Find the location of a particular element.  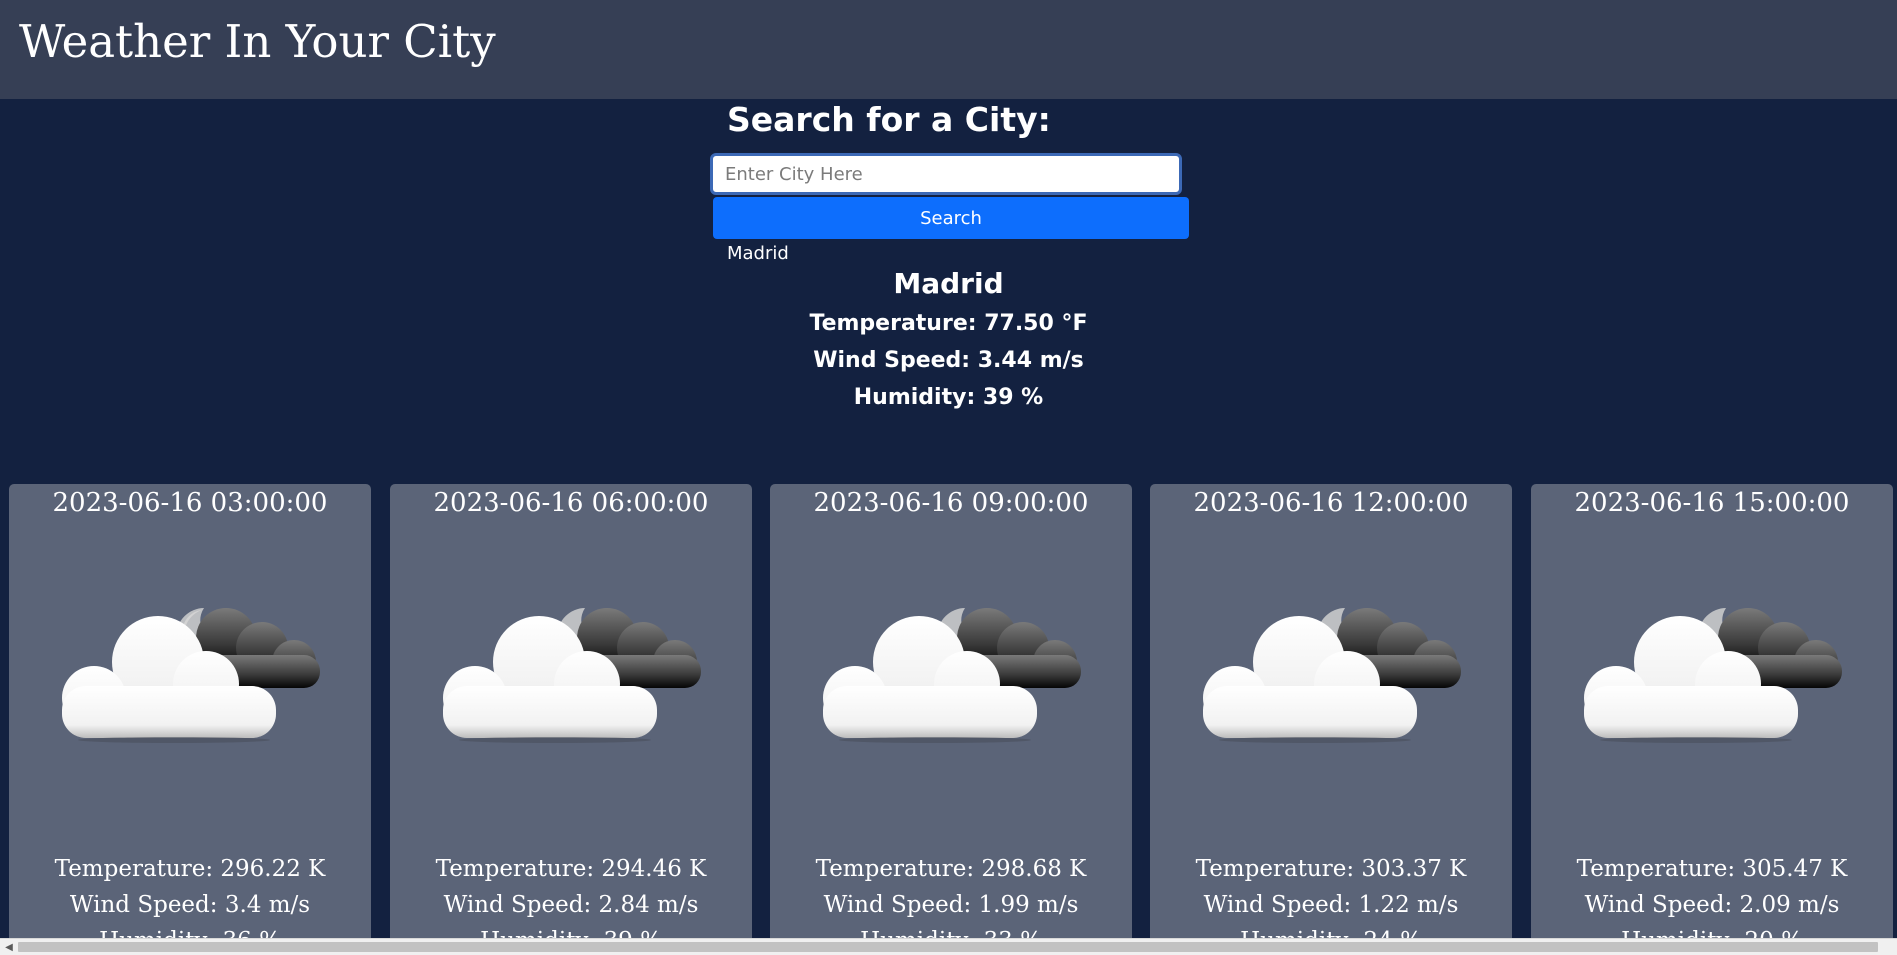

forecast-wind-speed: Wind Speed: 2.84 m/s is located at coordinates (571, 905).